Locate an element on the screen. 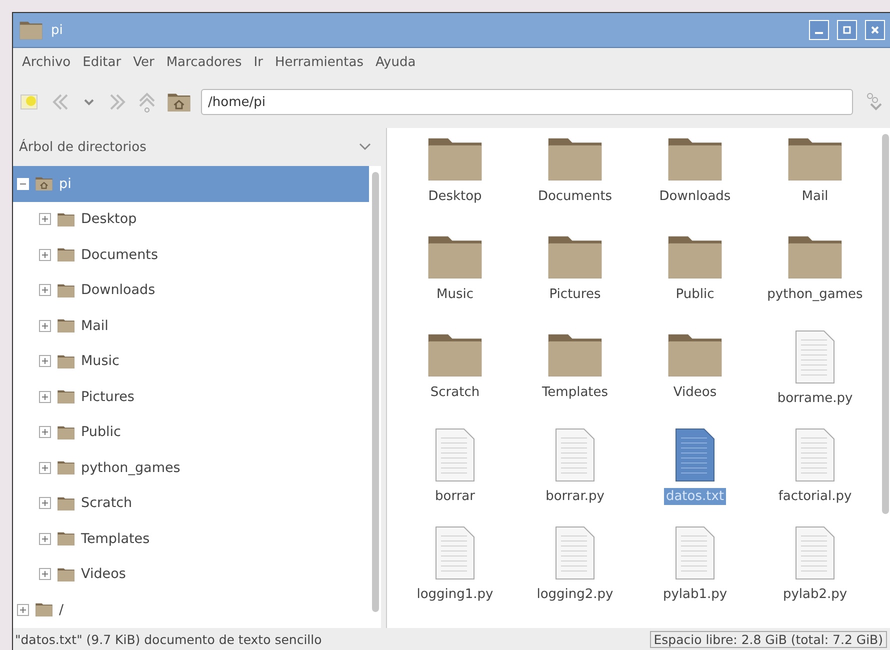 The width and height of the screenshot is (890, 650). menu-item: Ver is located at coordinates (144, 62).